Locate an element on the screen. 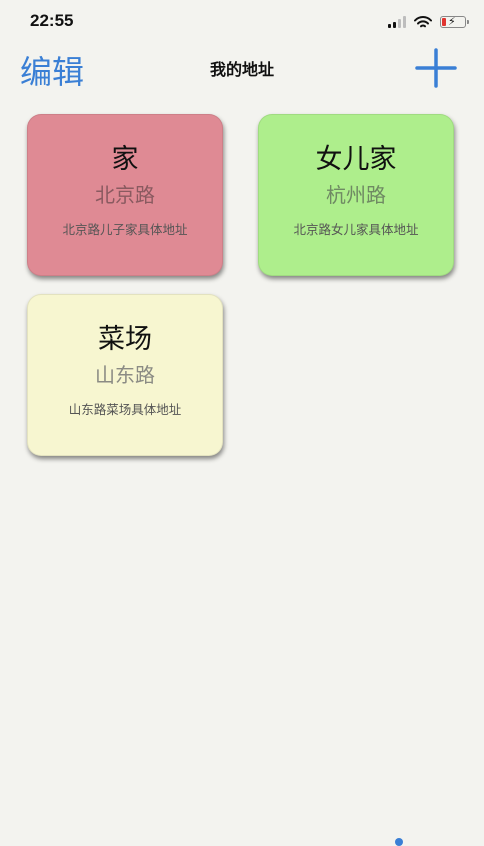 The image size is (484, 846). page-title: 我的地址 is located at coordinates (241, 69).